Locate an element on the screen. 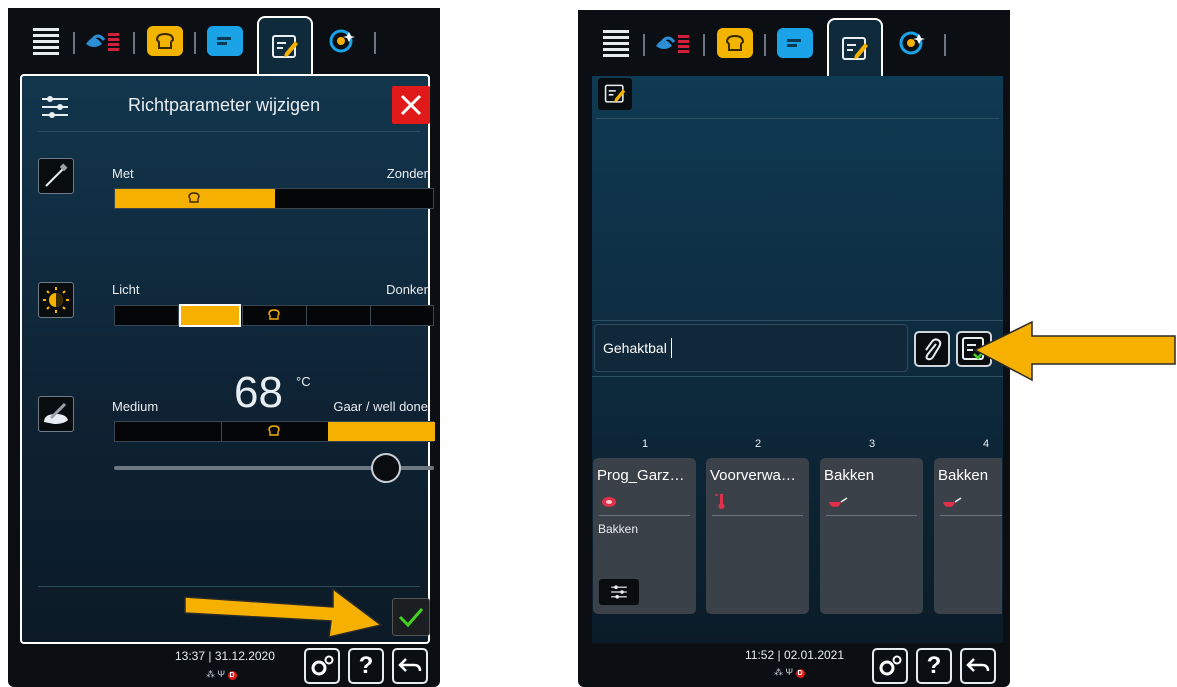 This screenshot has height=687, width=1177. program-list-icon is located at coordinates (795, 43).